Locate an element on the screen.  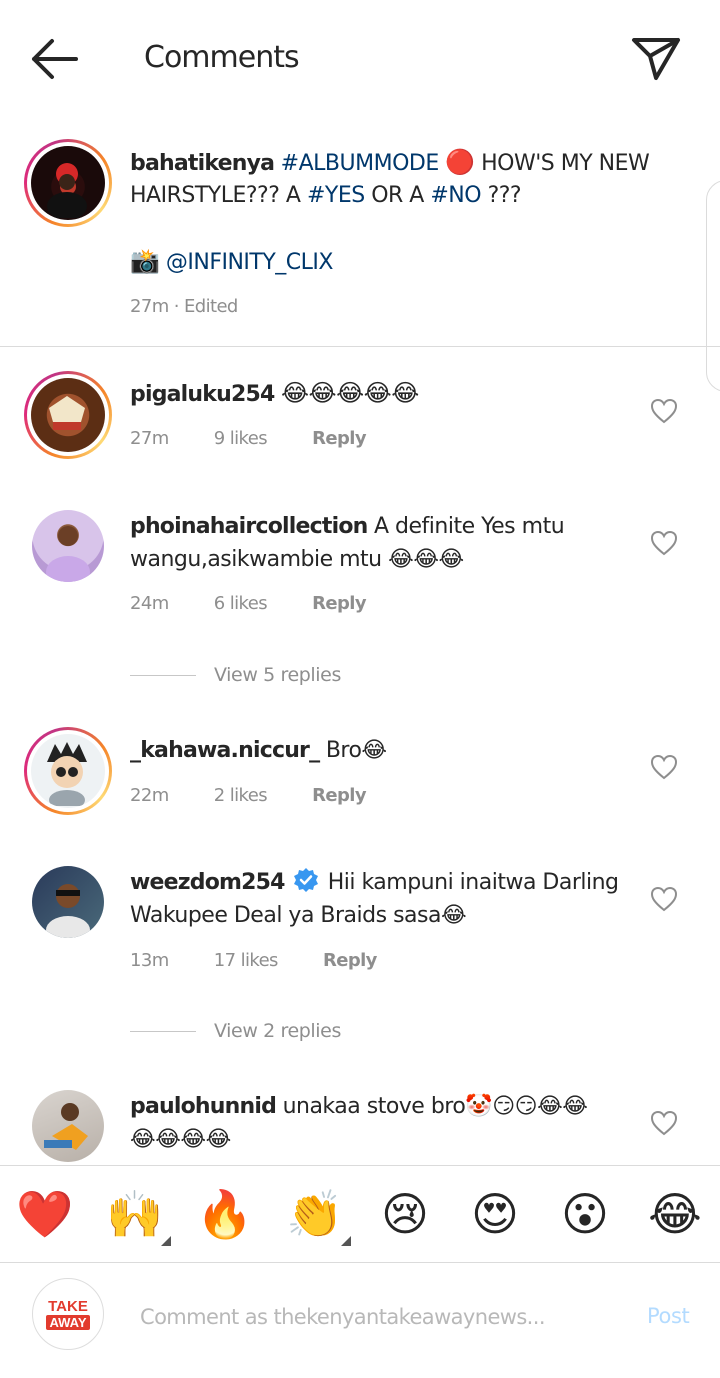
comment-body: Bro😂 is located at coordinates (356, 750).